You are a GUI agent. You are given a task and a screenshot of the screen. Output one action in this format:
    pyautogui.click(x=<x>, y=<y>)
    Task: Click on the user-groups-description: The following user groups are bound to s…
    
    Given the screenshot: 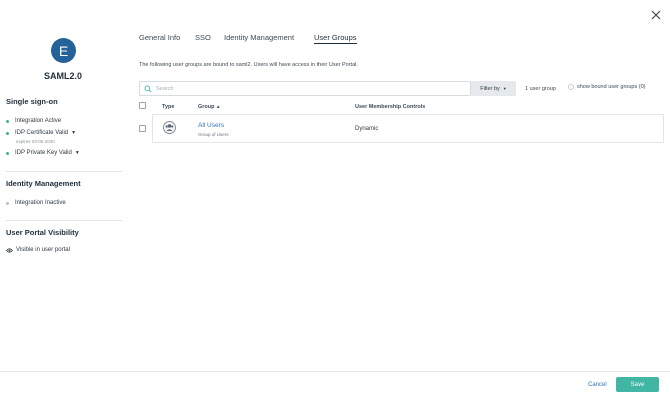 What is the action you would take?
    pyautogui.click(x=248, y=65)
    